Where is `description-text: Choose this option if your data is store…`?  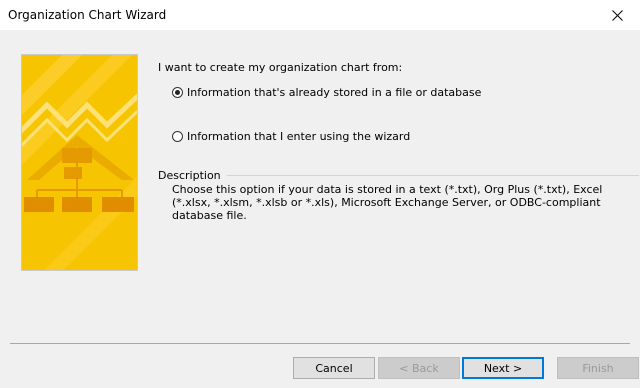 description-text: Choose this option if your data is store… is located at coordinates (387, 202).